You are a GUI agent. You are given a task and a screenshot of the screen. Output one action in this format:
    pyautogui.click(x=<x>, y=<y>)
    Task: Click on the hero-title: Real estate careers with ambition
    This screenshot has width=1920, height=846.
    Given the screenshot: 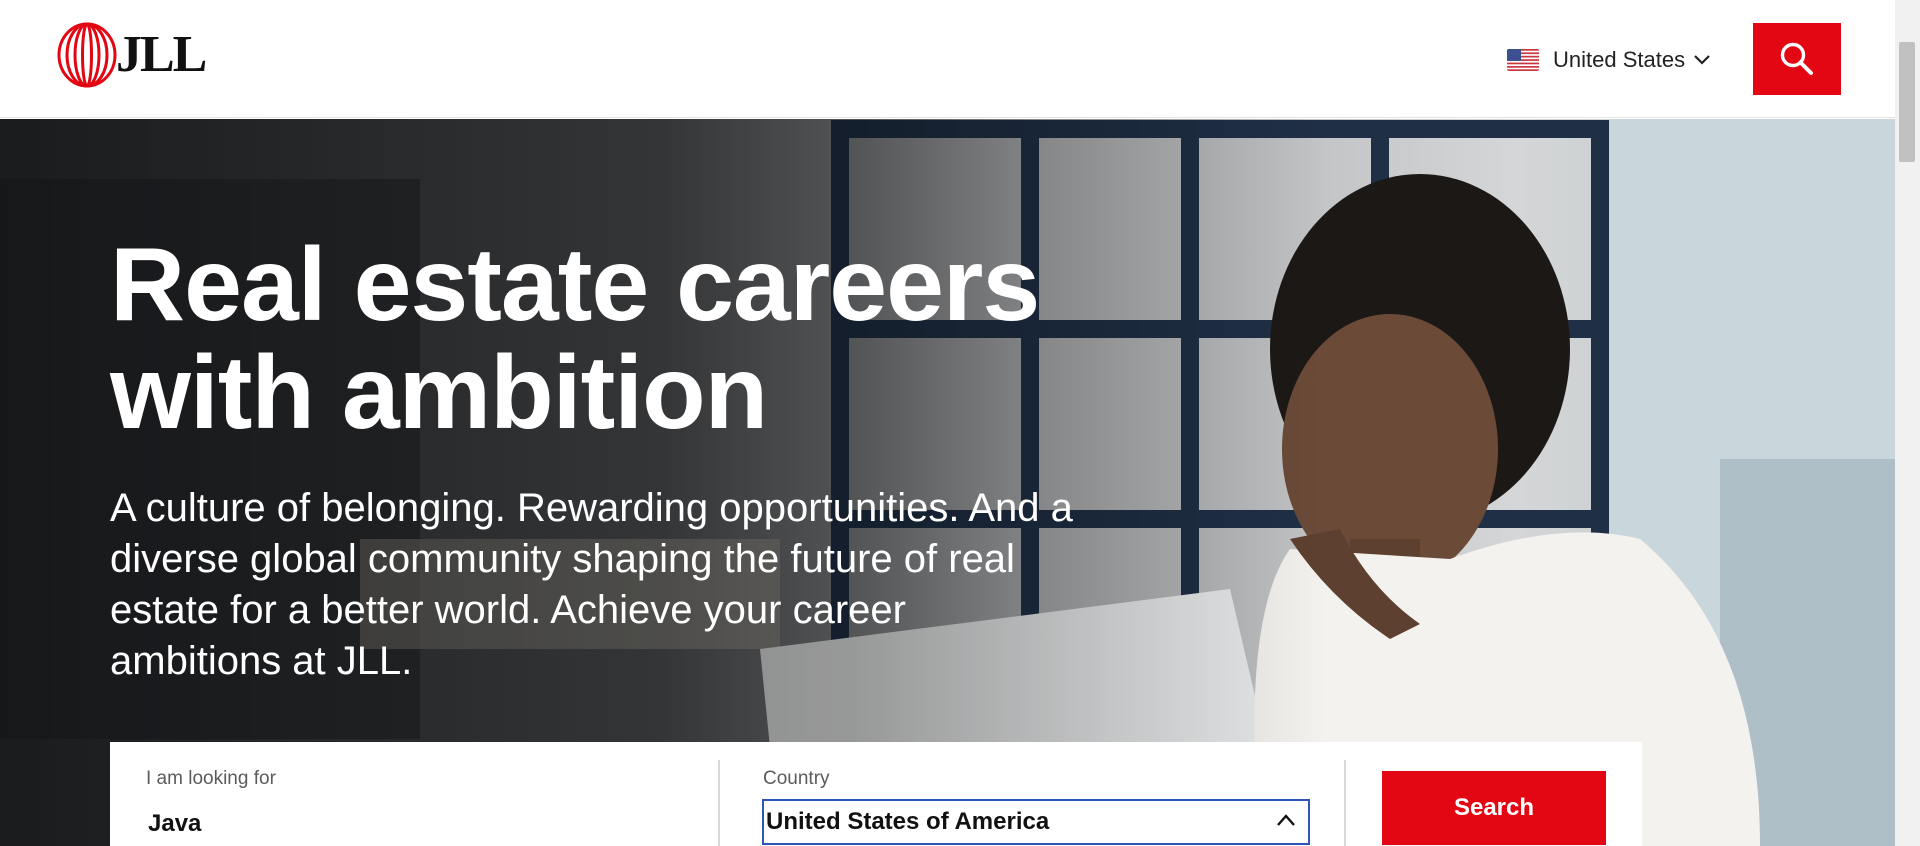 What is the action you would take?
    pyautogui.click(x=610, y=339)
    